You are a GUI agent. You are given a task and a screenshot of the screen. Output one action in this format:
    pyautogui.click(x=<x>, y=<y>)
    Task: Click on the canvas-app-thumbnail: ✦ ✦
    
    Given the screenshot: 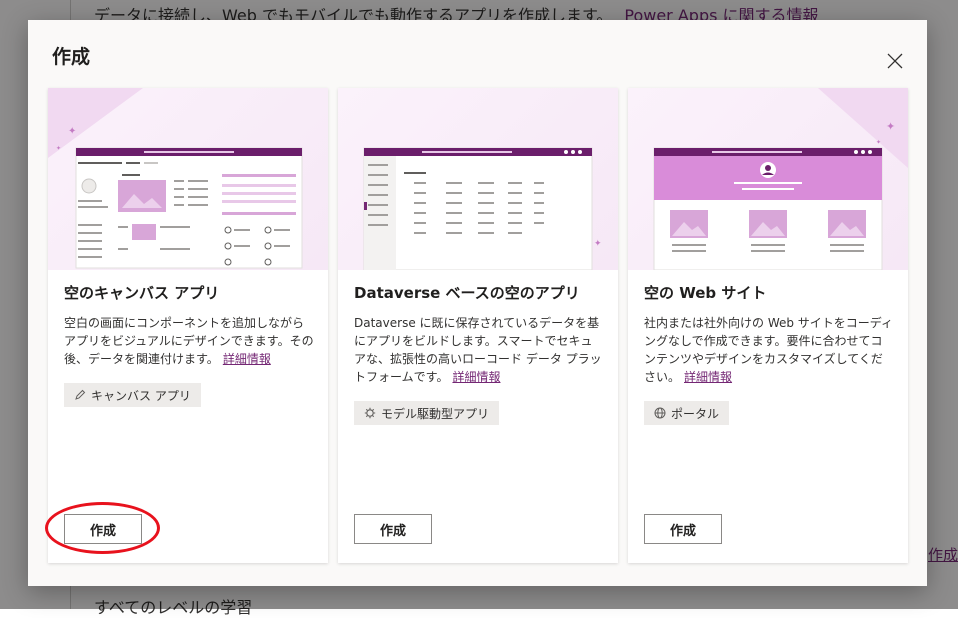 What is the action you would take?
    pyautogui.click(x=188, y=179)
    